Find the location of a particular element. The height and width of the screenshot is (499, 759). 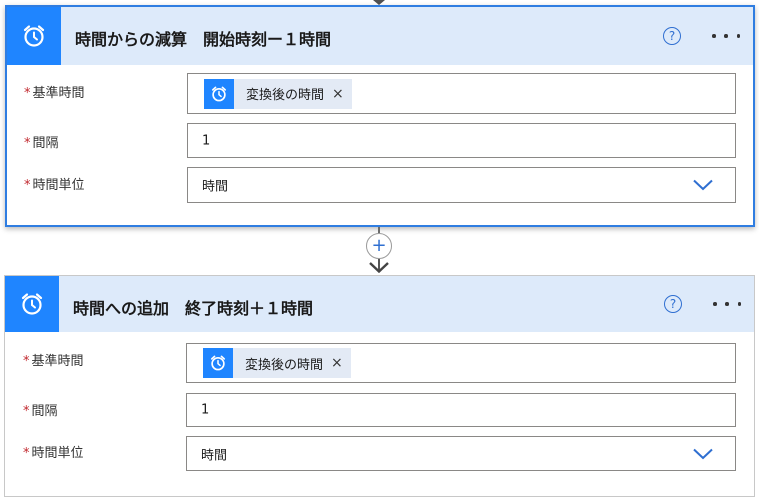

action-title: 時間への追加 終了時刻＋１時間 is located at coordinates (193, 307).